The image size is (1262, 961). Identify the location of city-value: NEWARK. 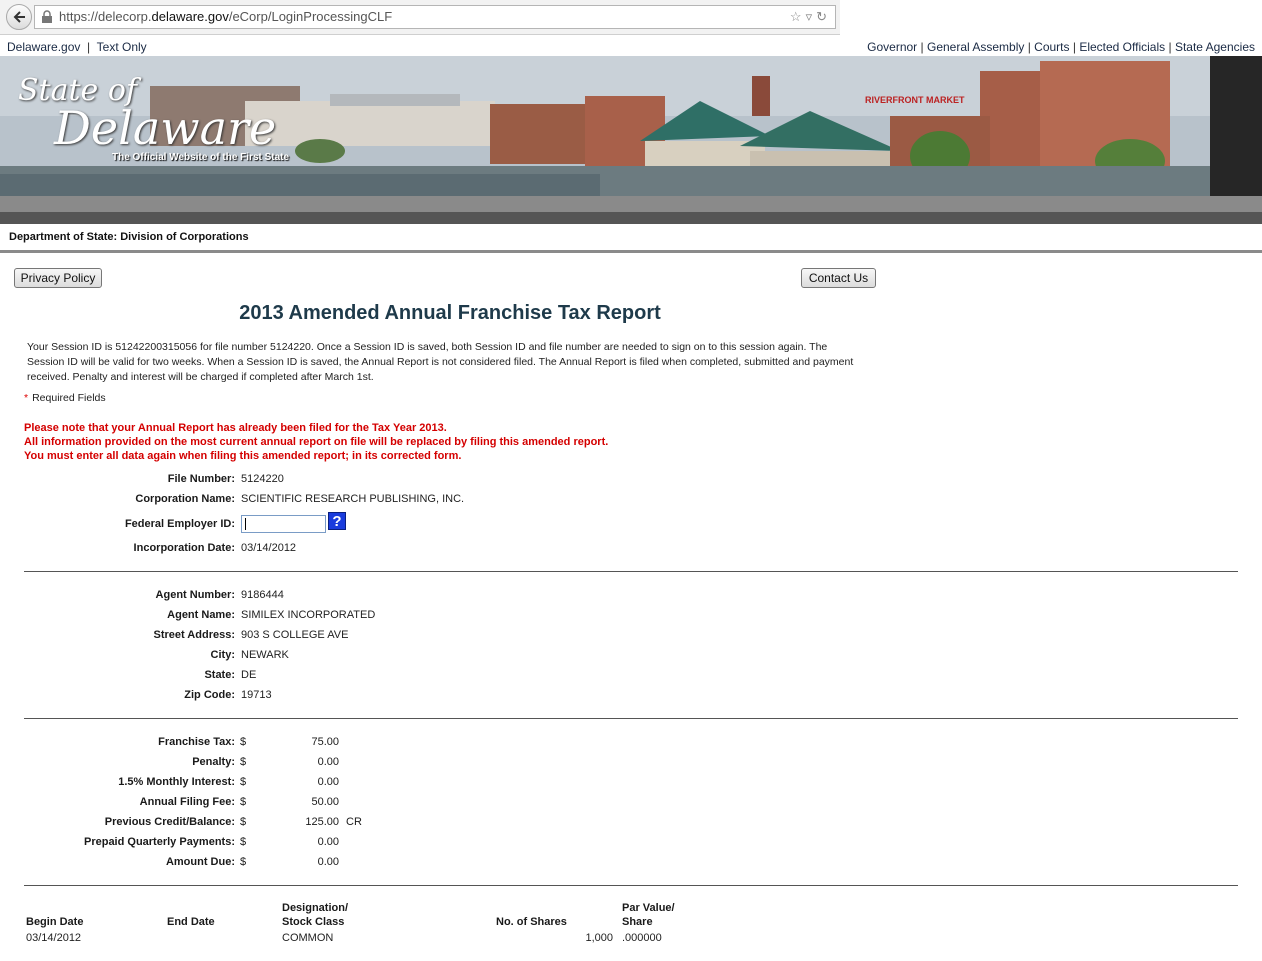
(265, 655).